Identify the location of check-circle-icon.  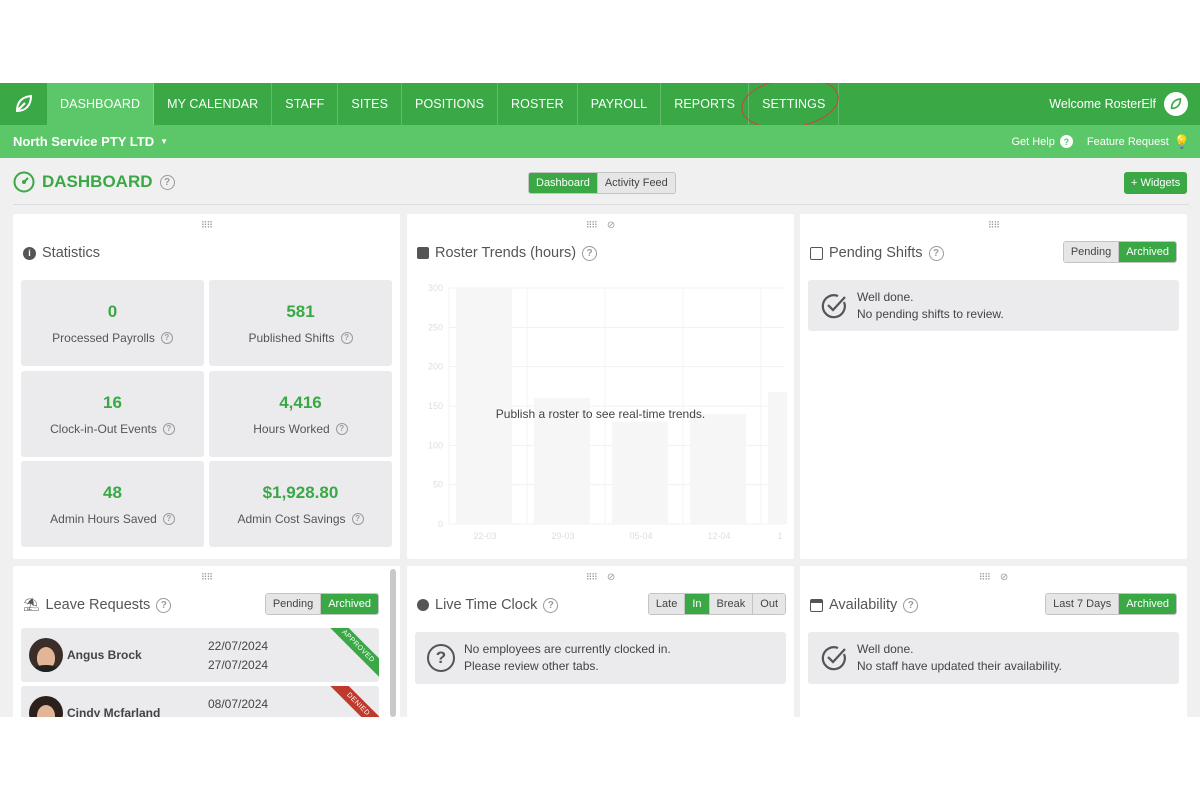
(833, 305).